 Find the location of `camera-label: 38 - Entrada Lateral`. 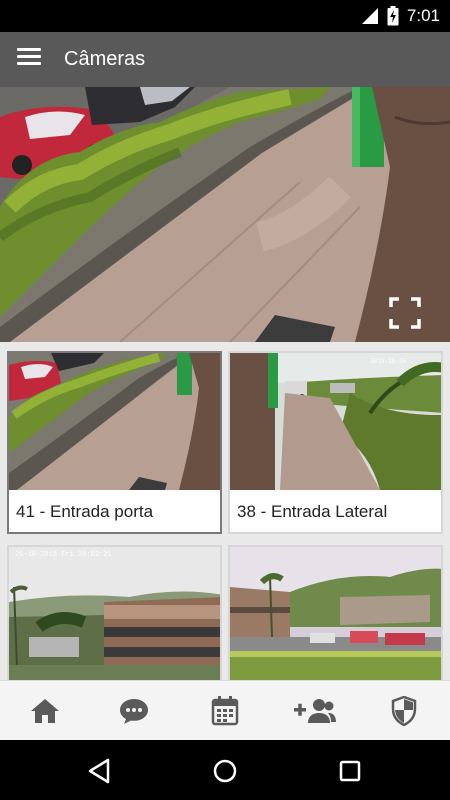

camera-label: 38 - Entrada Lateral is located at coordinates (312, 511).